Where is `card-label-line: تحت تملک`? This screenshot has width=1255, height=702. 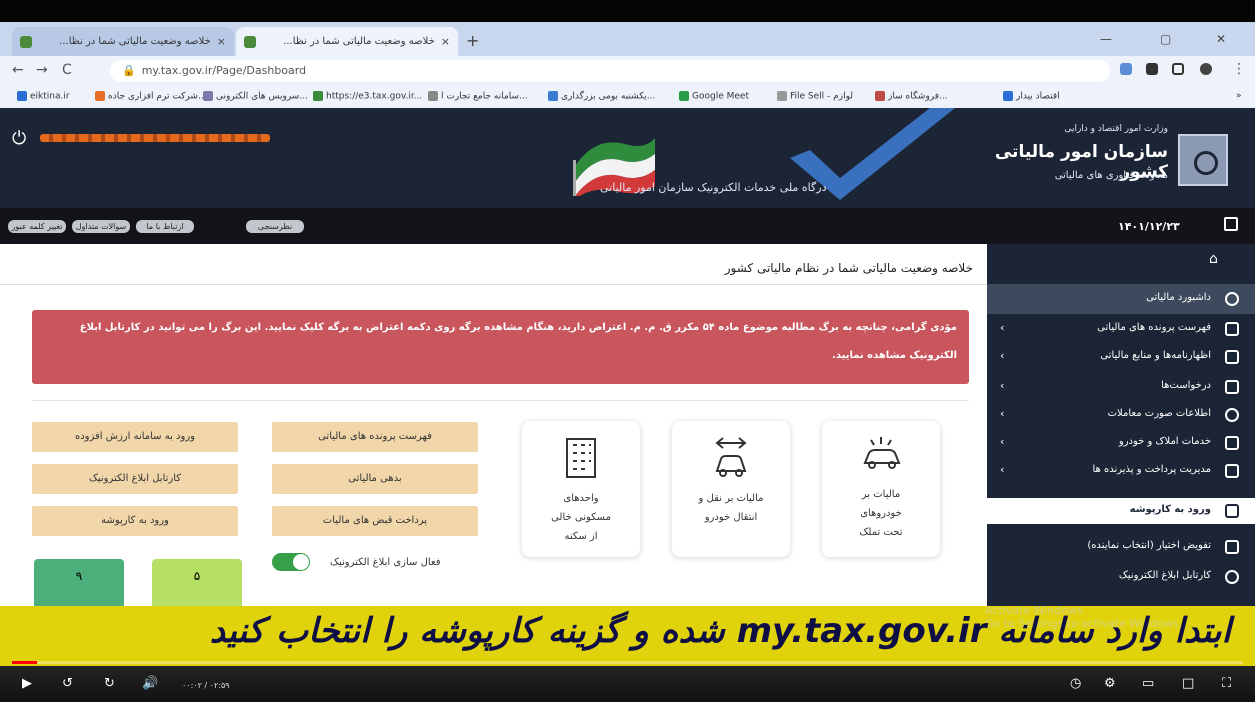 card-label-line: تحت تملک is located at coordinates (881, 532).